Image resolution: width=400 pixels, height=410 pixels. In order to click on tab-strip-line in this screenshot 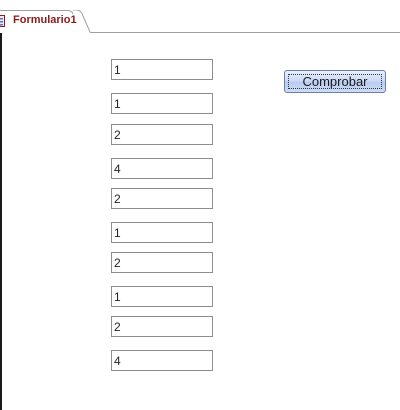, I will do `click(245, 32)`.